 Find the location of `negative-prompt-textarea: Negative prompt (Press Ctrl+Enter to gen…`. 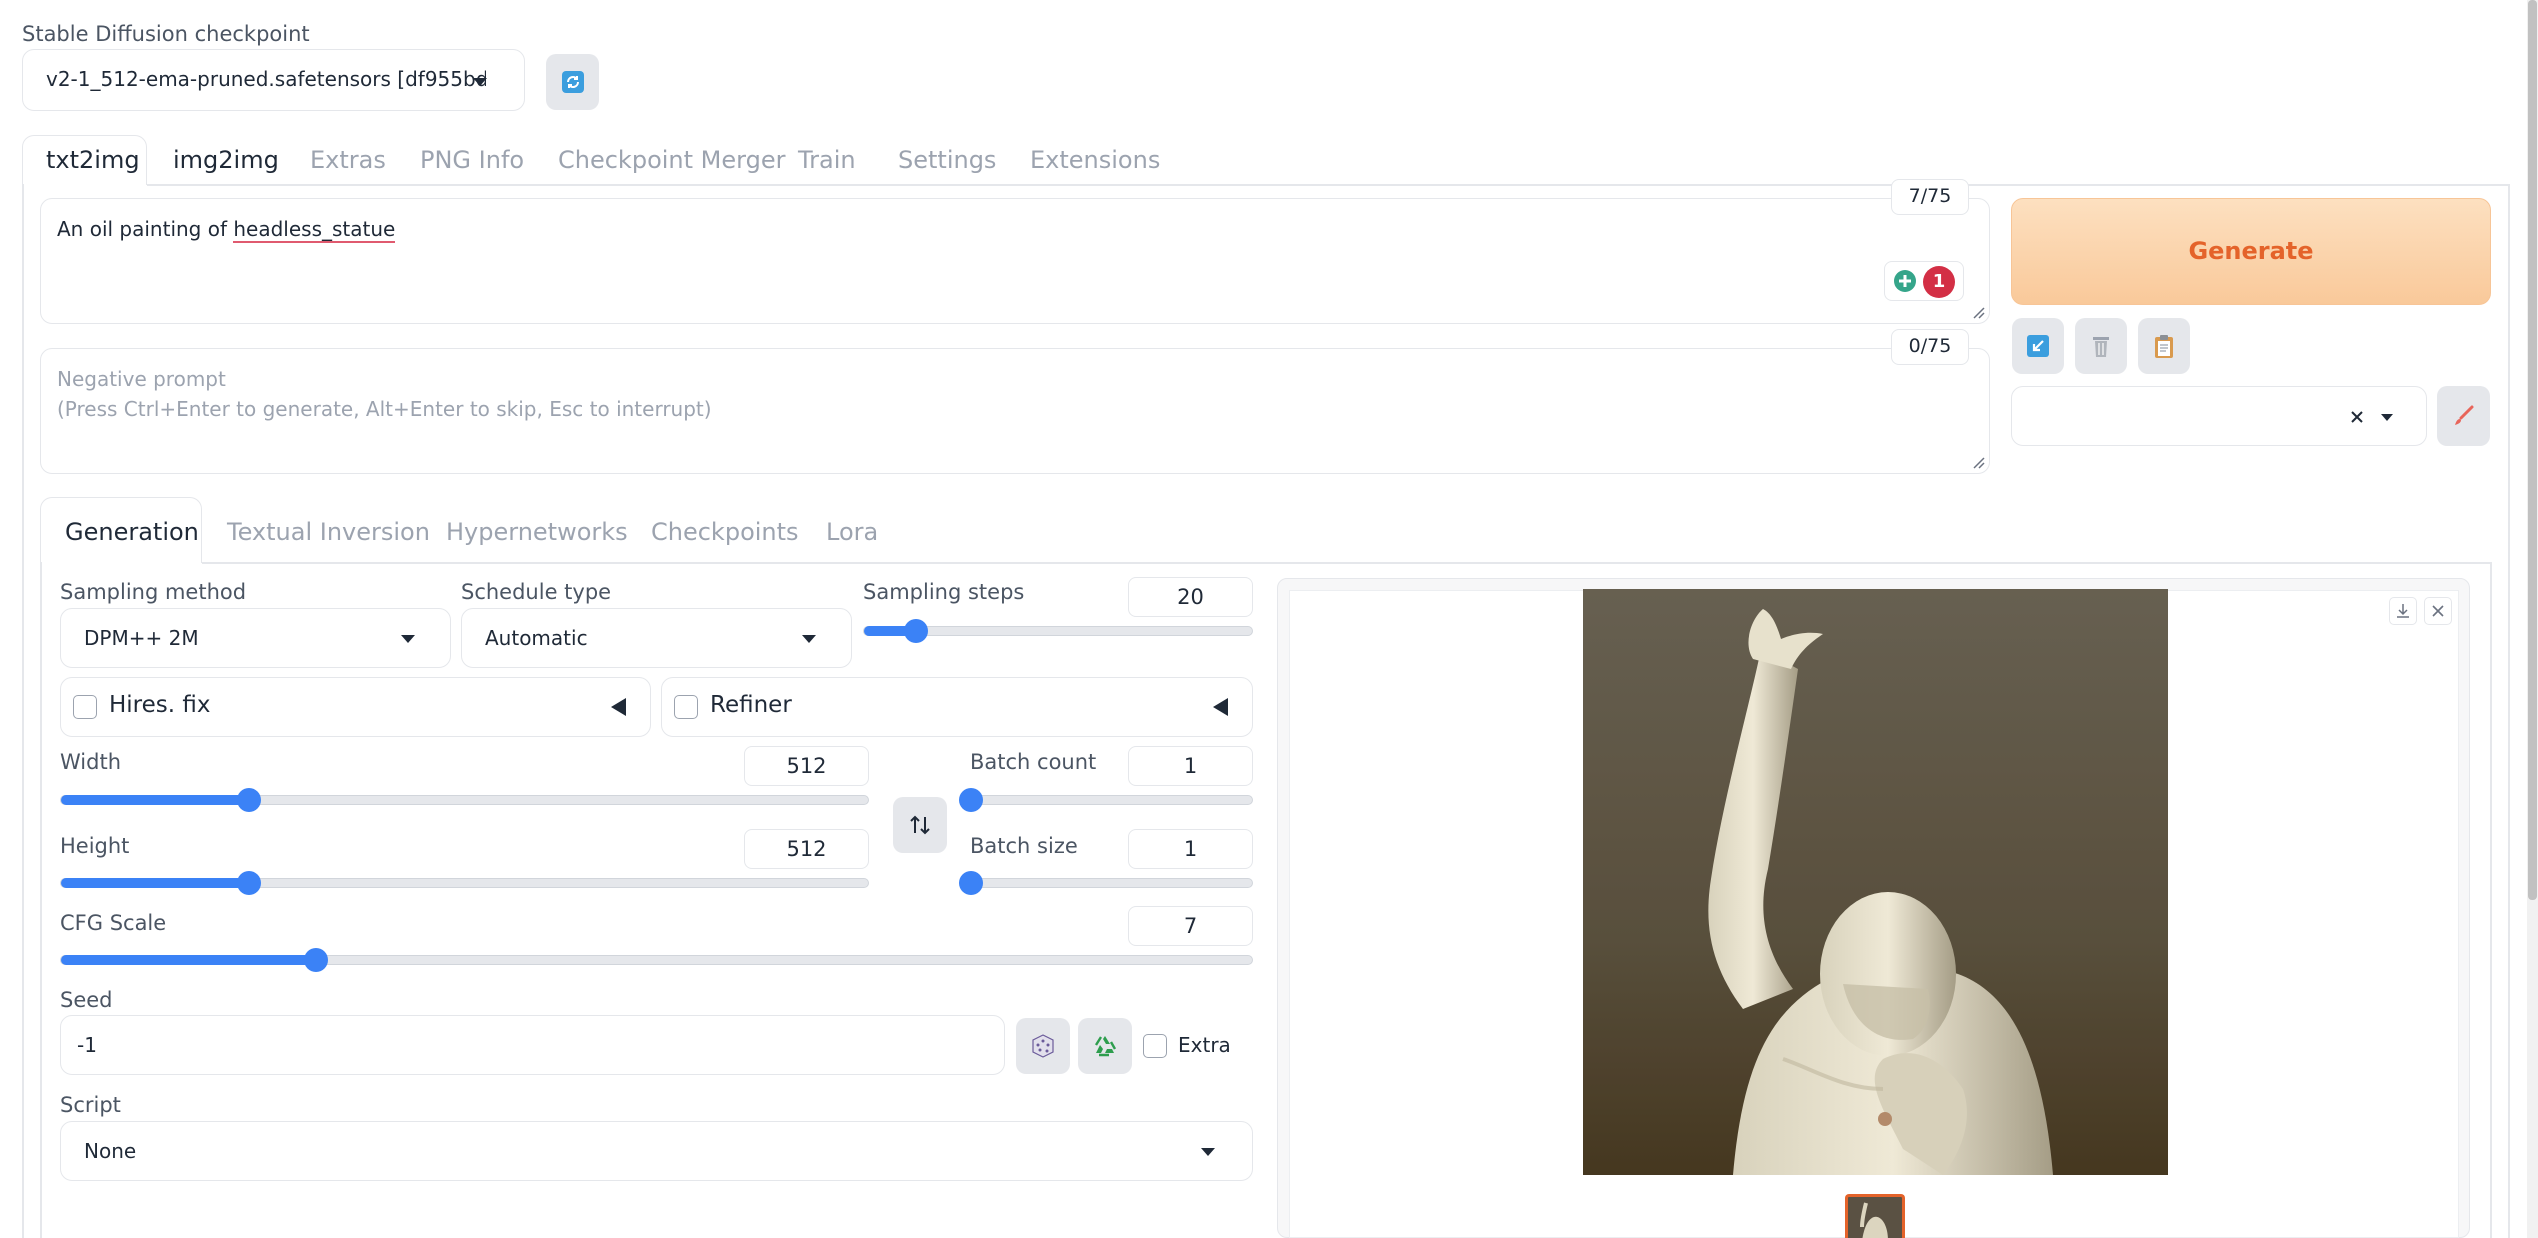

negative-prompt-textarea: Negative prompt (Press Ctrl+Enter to gen… is located at coordinates (1015, 411).